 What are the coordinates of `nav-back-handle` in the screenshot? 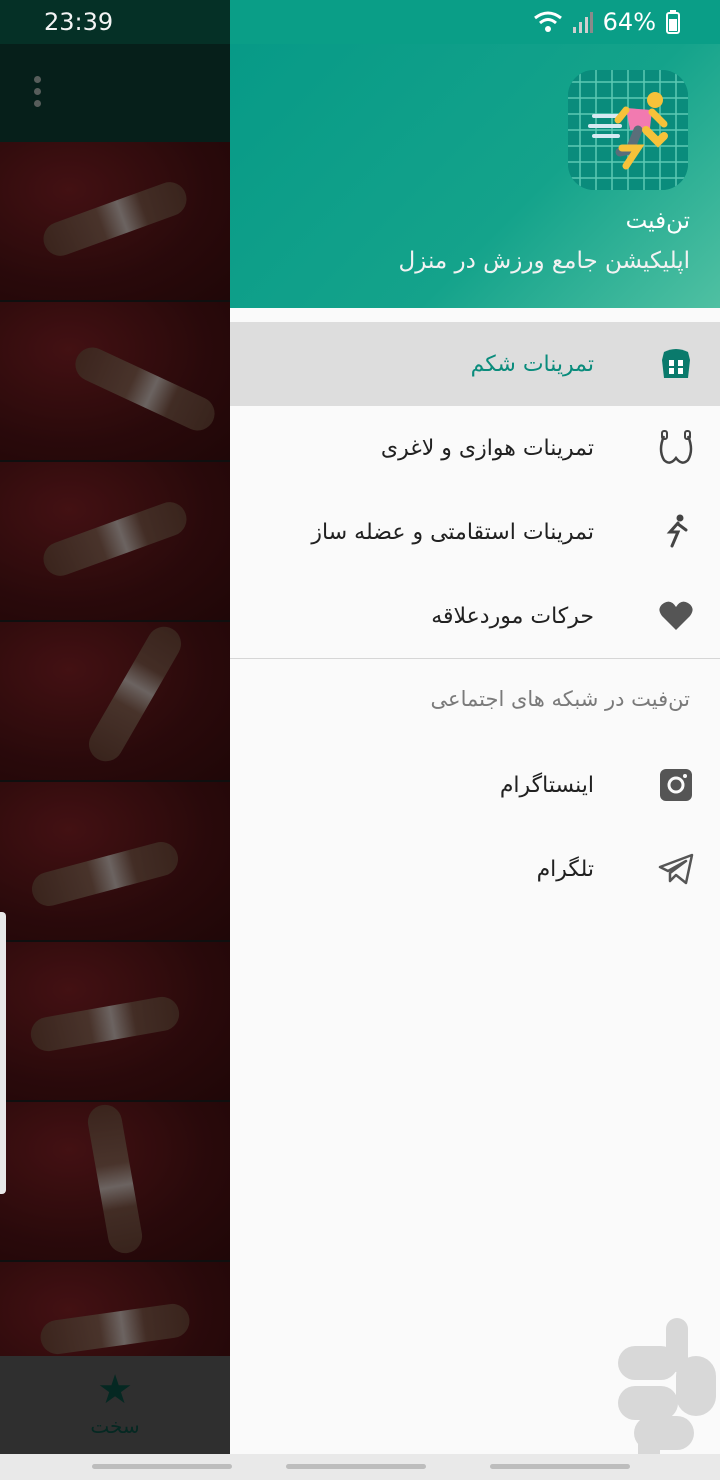 It's located at (162, 1466).